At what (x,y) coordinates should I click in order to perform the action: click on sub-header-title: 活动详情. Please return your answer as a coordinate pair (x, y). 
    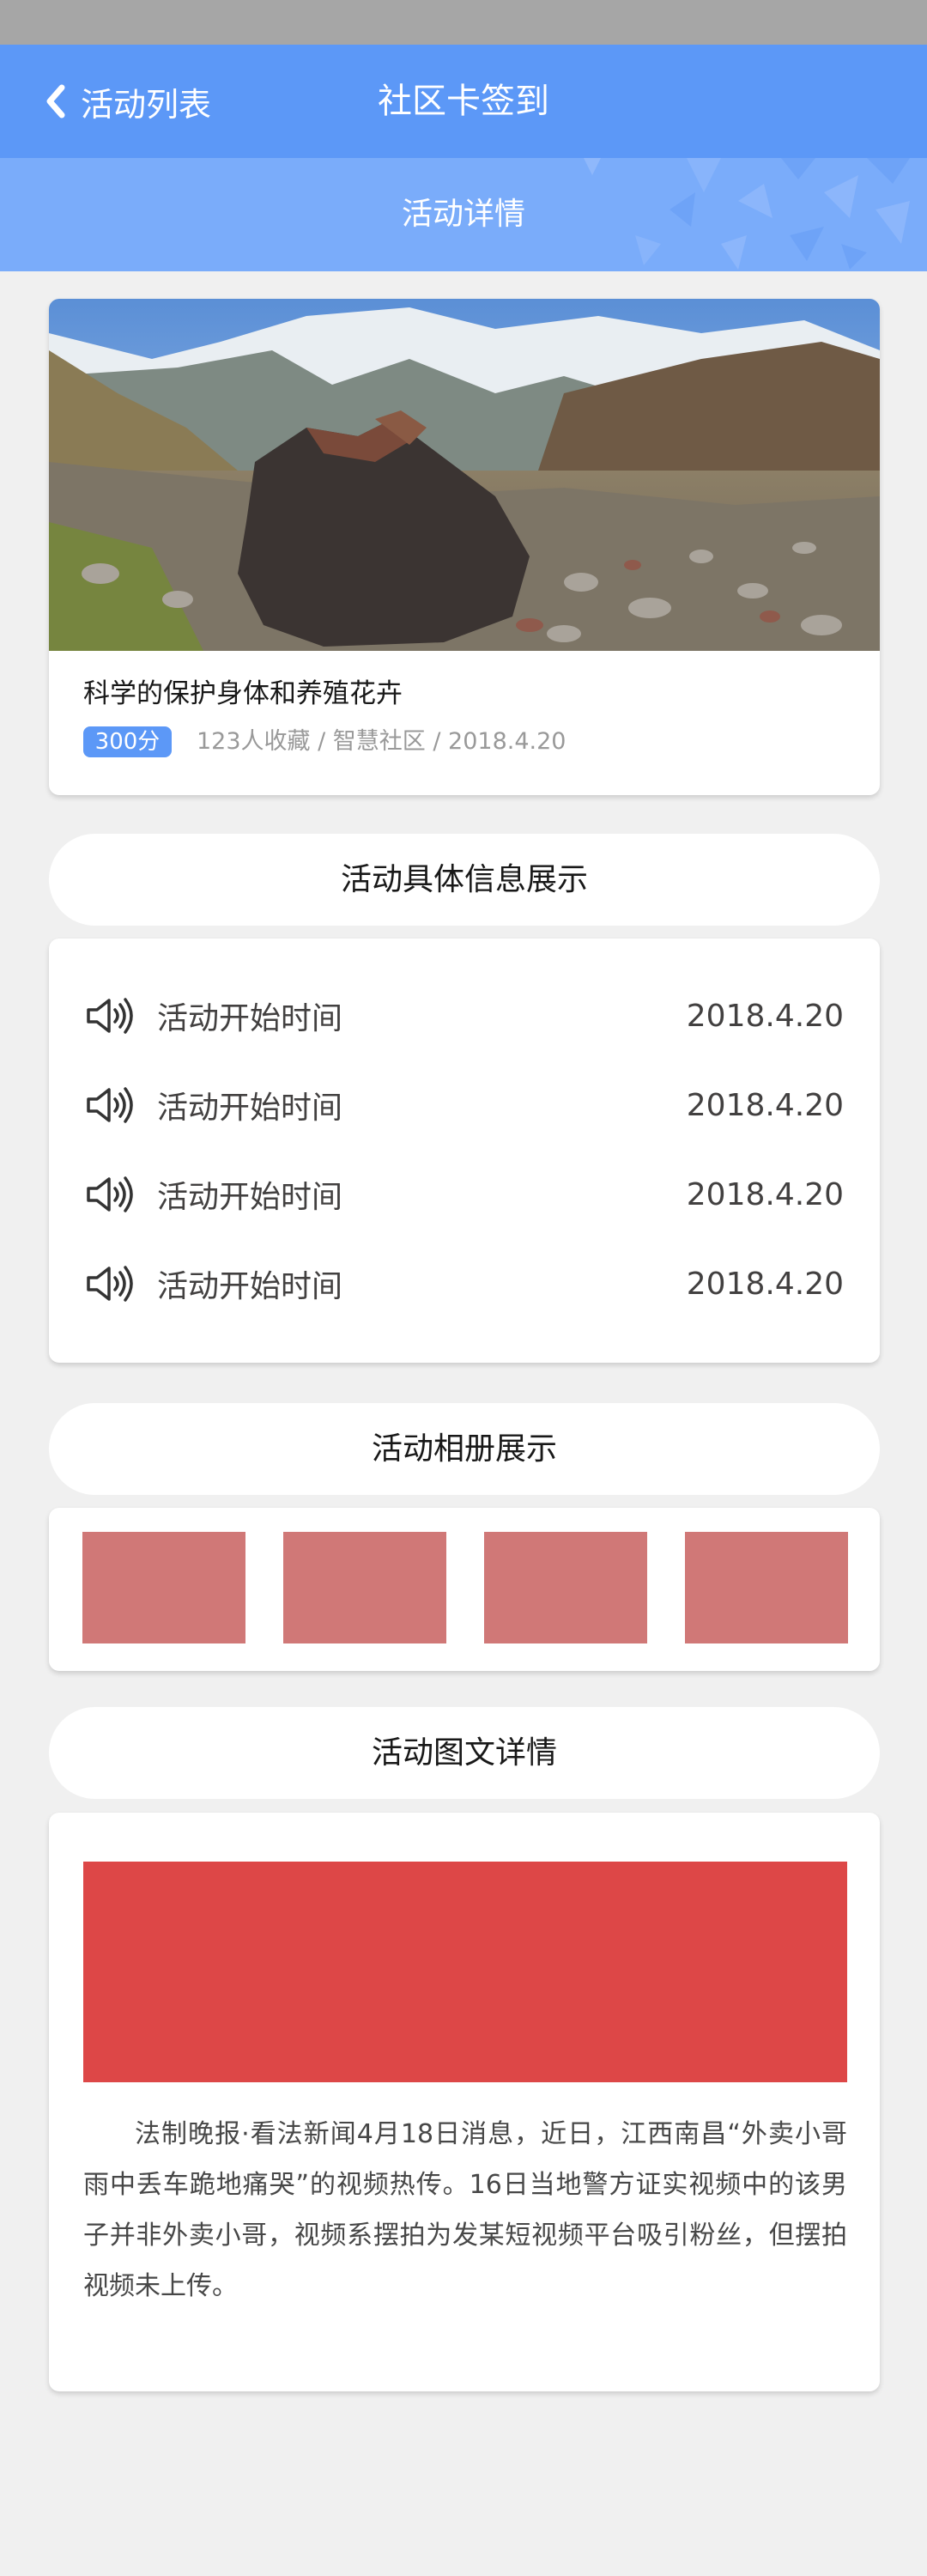
    Looking at the image, I should click on (463, 214).